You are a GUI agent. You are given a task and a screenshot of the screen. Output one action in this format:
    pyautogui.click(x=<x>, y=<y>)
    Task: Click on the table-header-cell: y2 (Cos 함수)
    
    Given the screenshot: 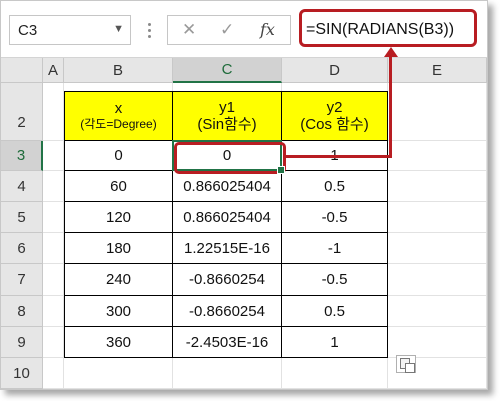 What is the action you would take?
    pyautogui.click(x=335, y=116)
    